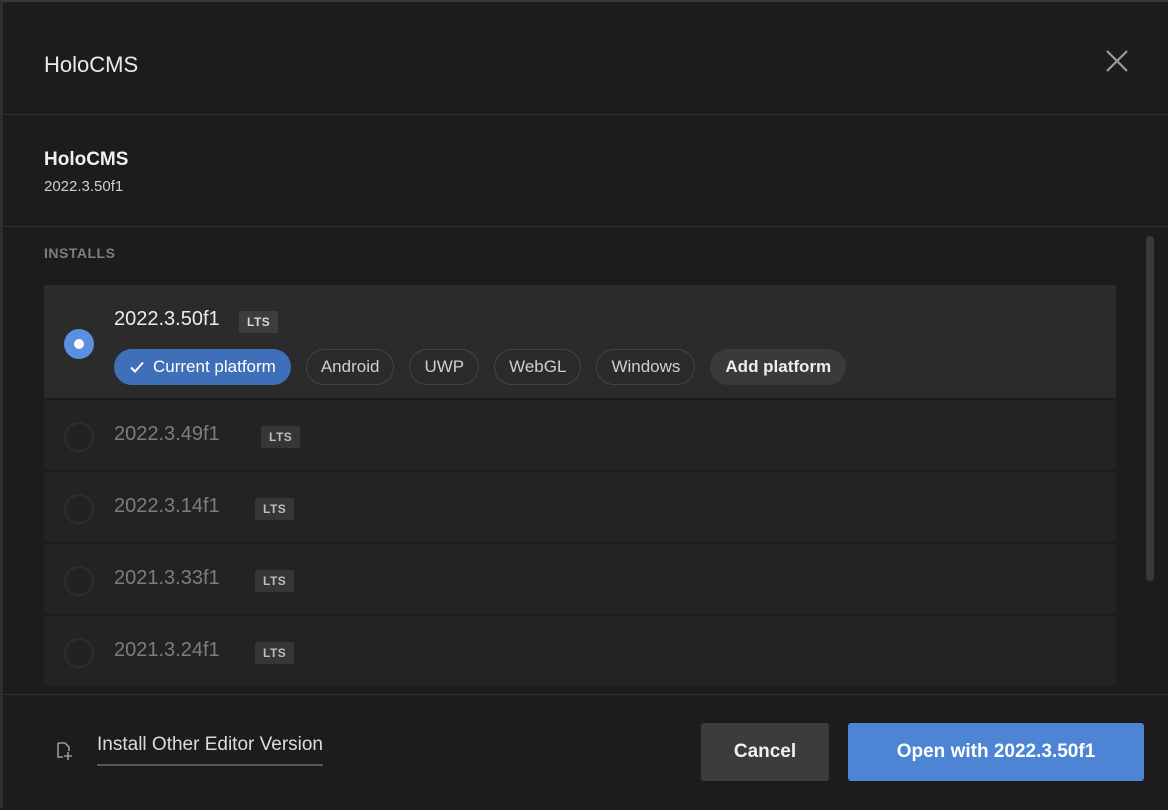 This screenshot has width=1168, height=810. I want to click on radio-selected, so click(79, 344).